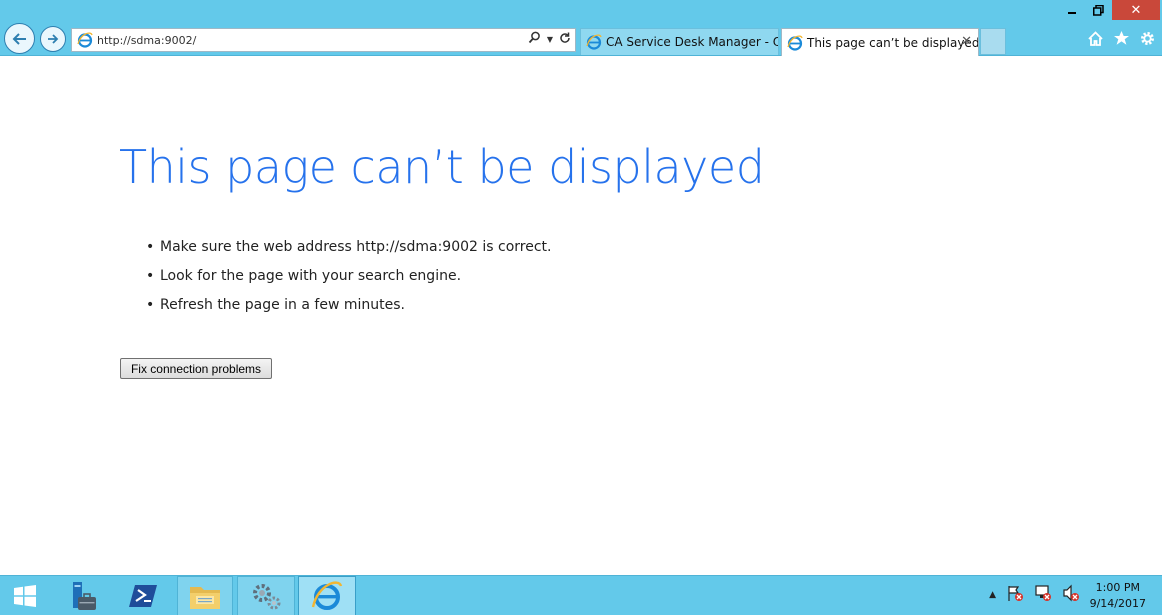 This screenshot has width=1162, height=615. Describe the element at coordinates (19, 38) in the screenshot. I see `back-arrow-icon` at that location.